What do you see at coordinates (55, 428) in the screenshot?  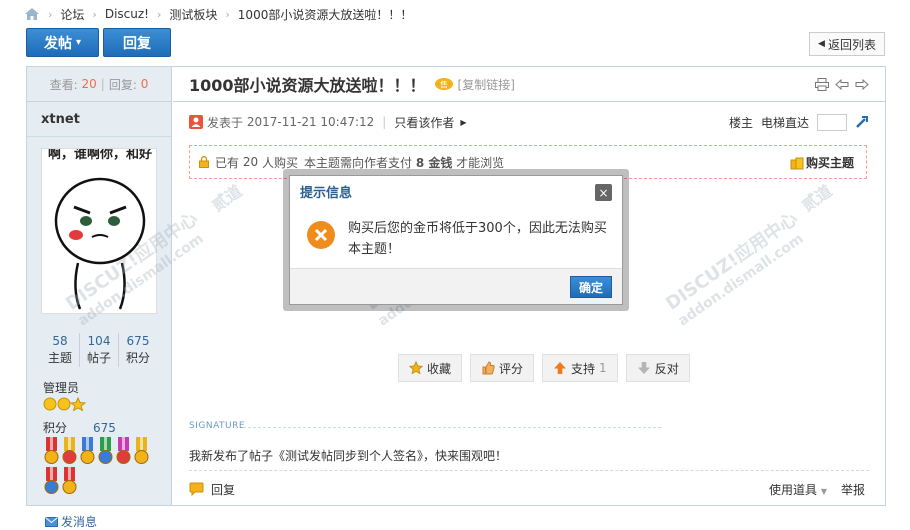 I see `points-label: 积分` at bounding box center [55, 428].